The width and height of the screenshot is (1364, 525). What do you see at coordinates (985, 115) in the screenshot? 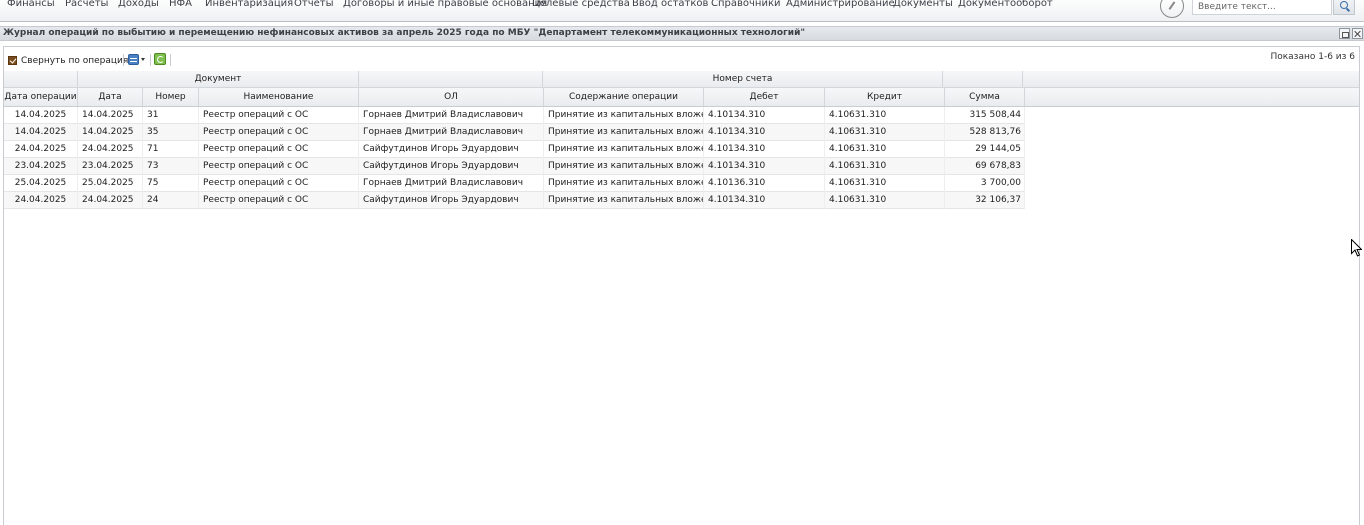
I see `cell-sum: 315 508,44` at bounding box center [985, 115].